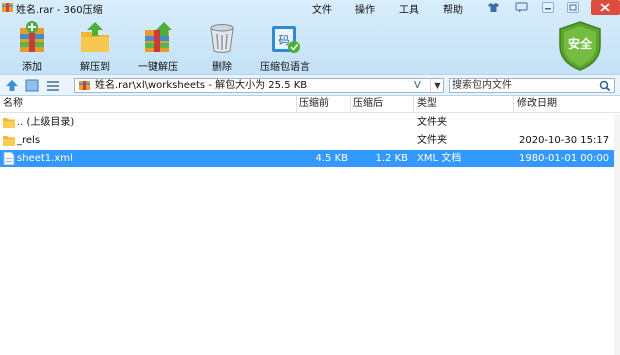  Describe the element at coordinates (368, 104) in the screenshot. I see `column-packed: 压缩后` at that location.